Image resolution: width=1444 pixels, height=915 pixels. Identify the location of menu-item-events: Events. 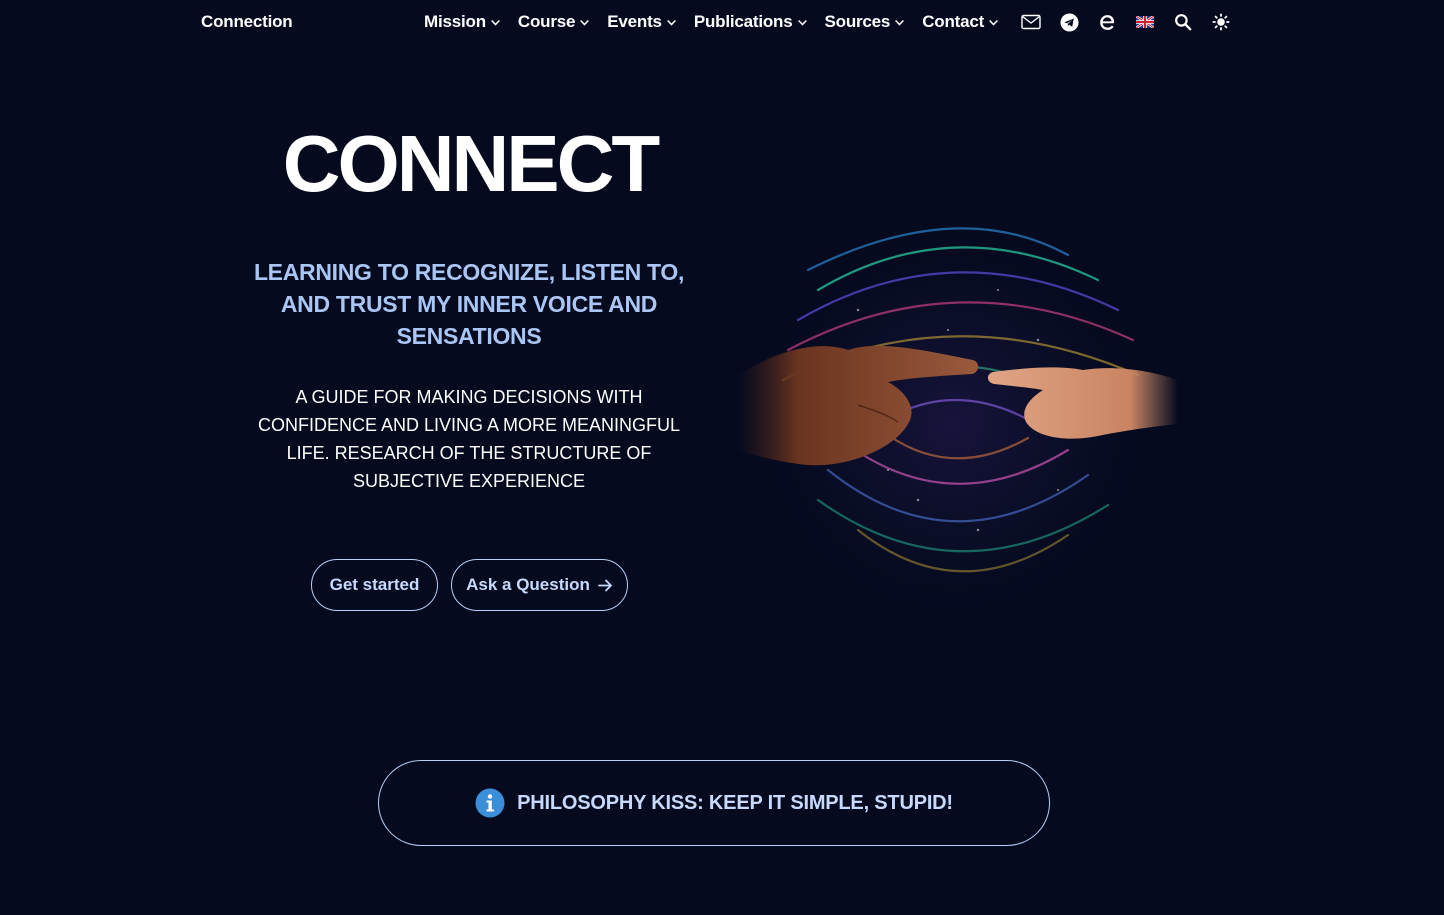
(642, 22).